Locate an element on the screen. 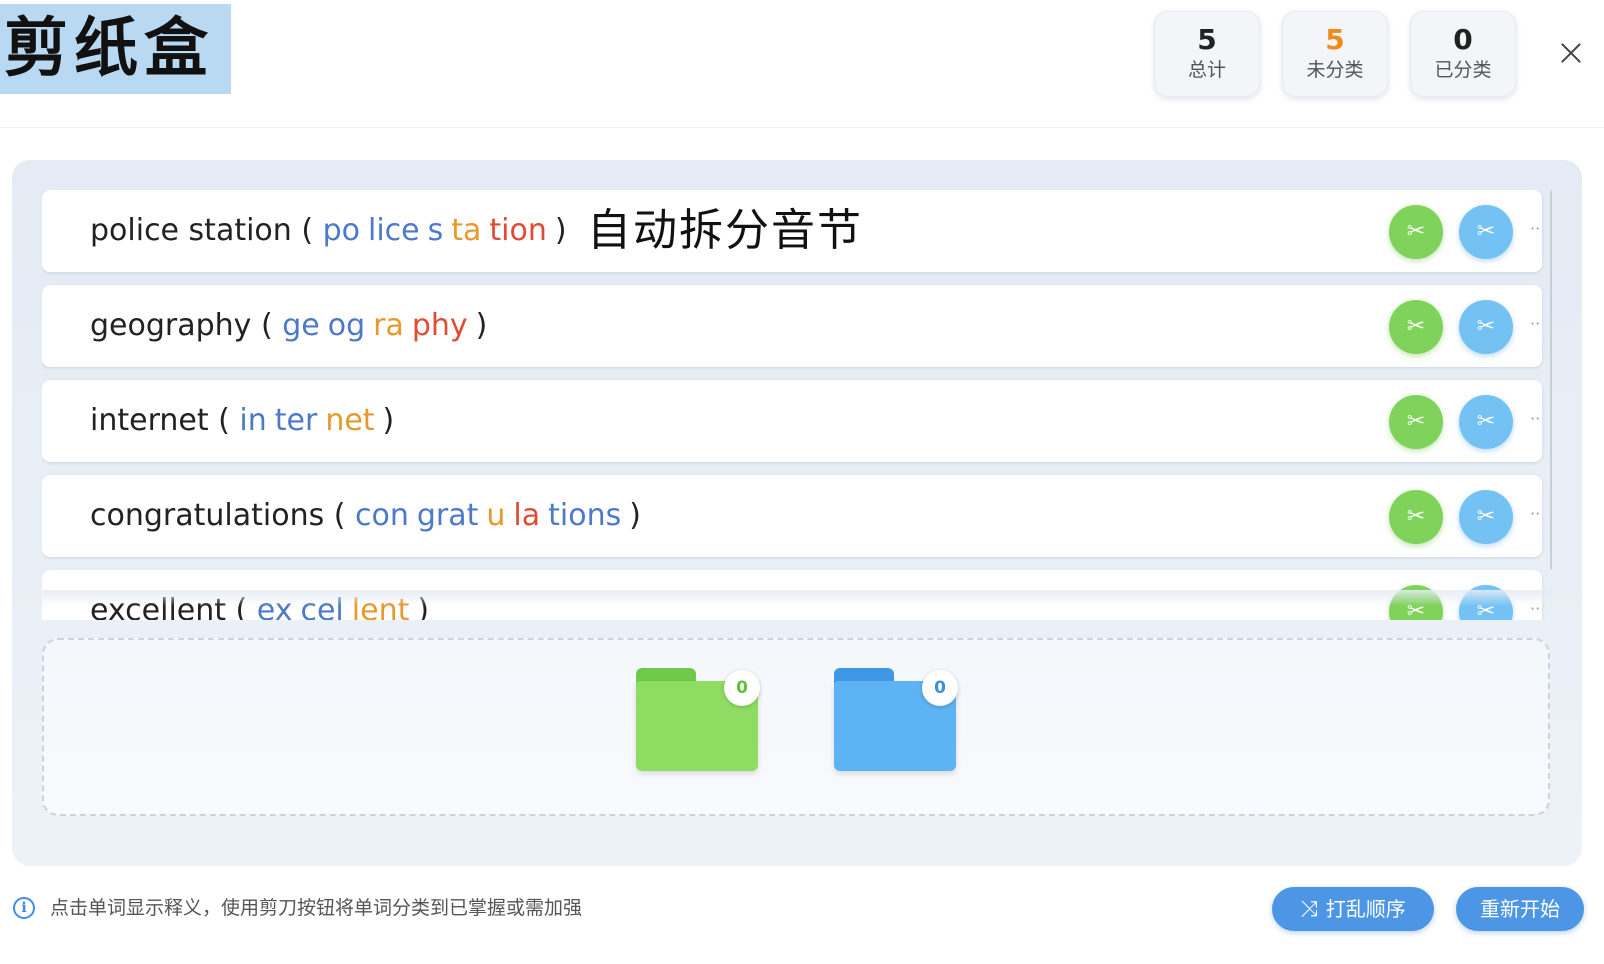 This screenshot has width=1604, height=964. word-label: internet is located at coordinates (149, 420).